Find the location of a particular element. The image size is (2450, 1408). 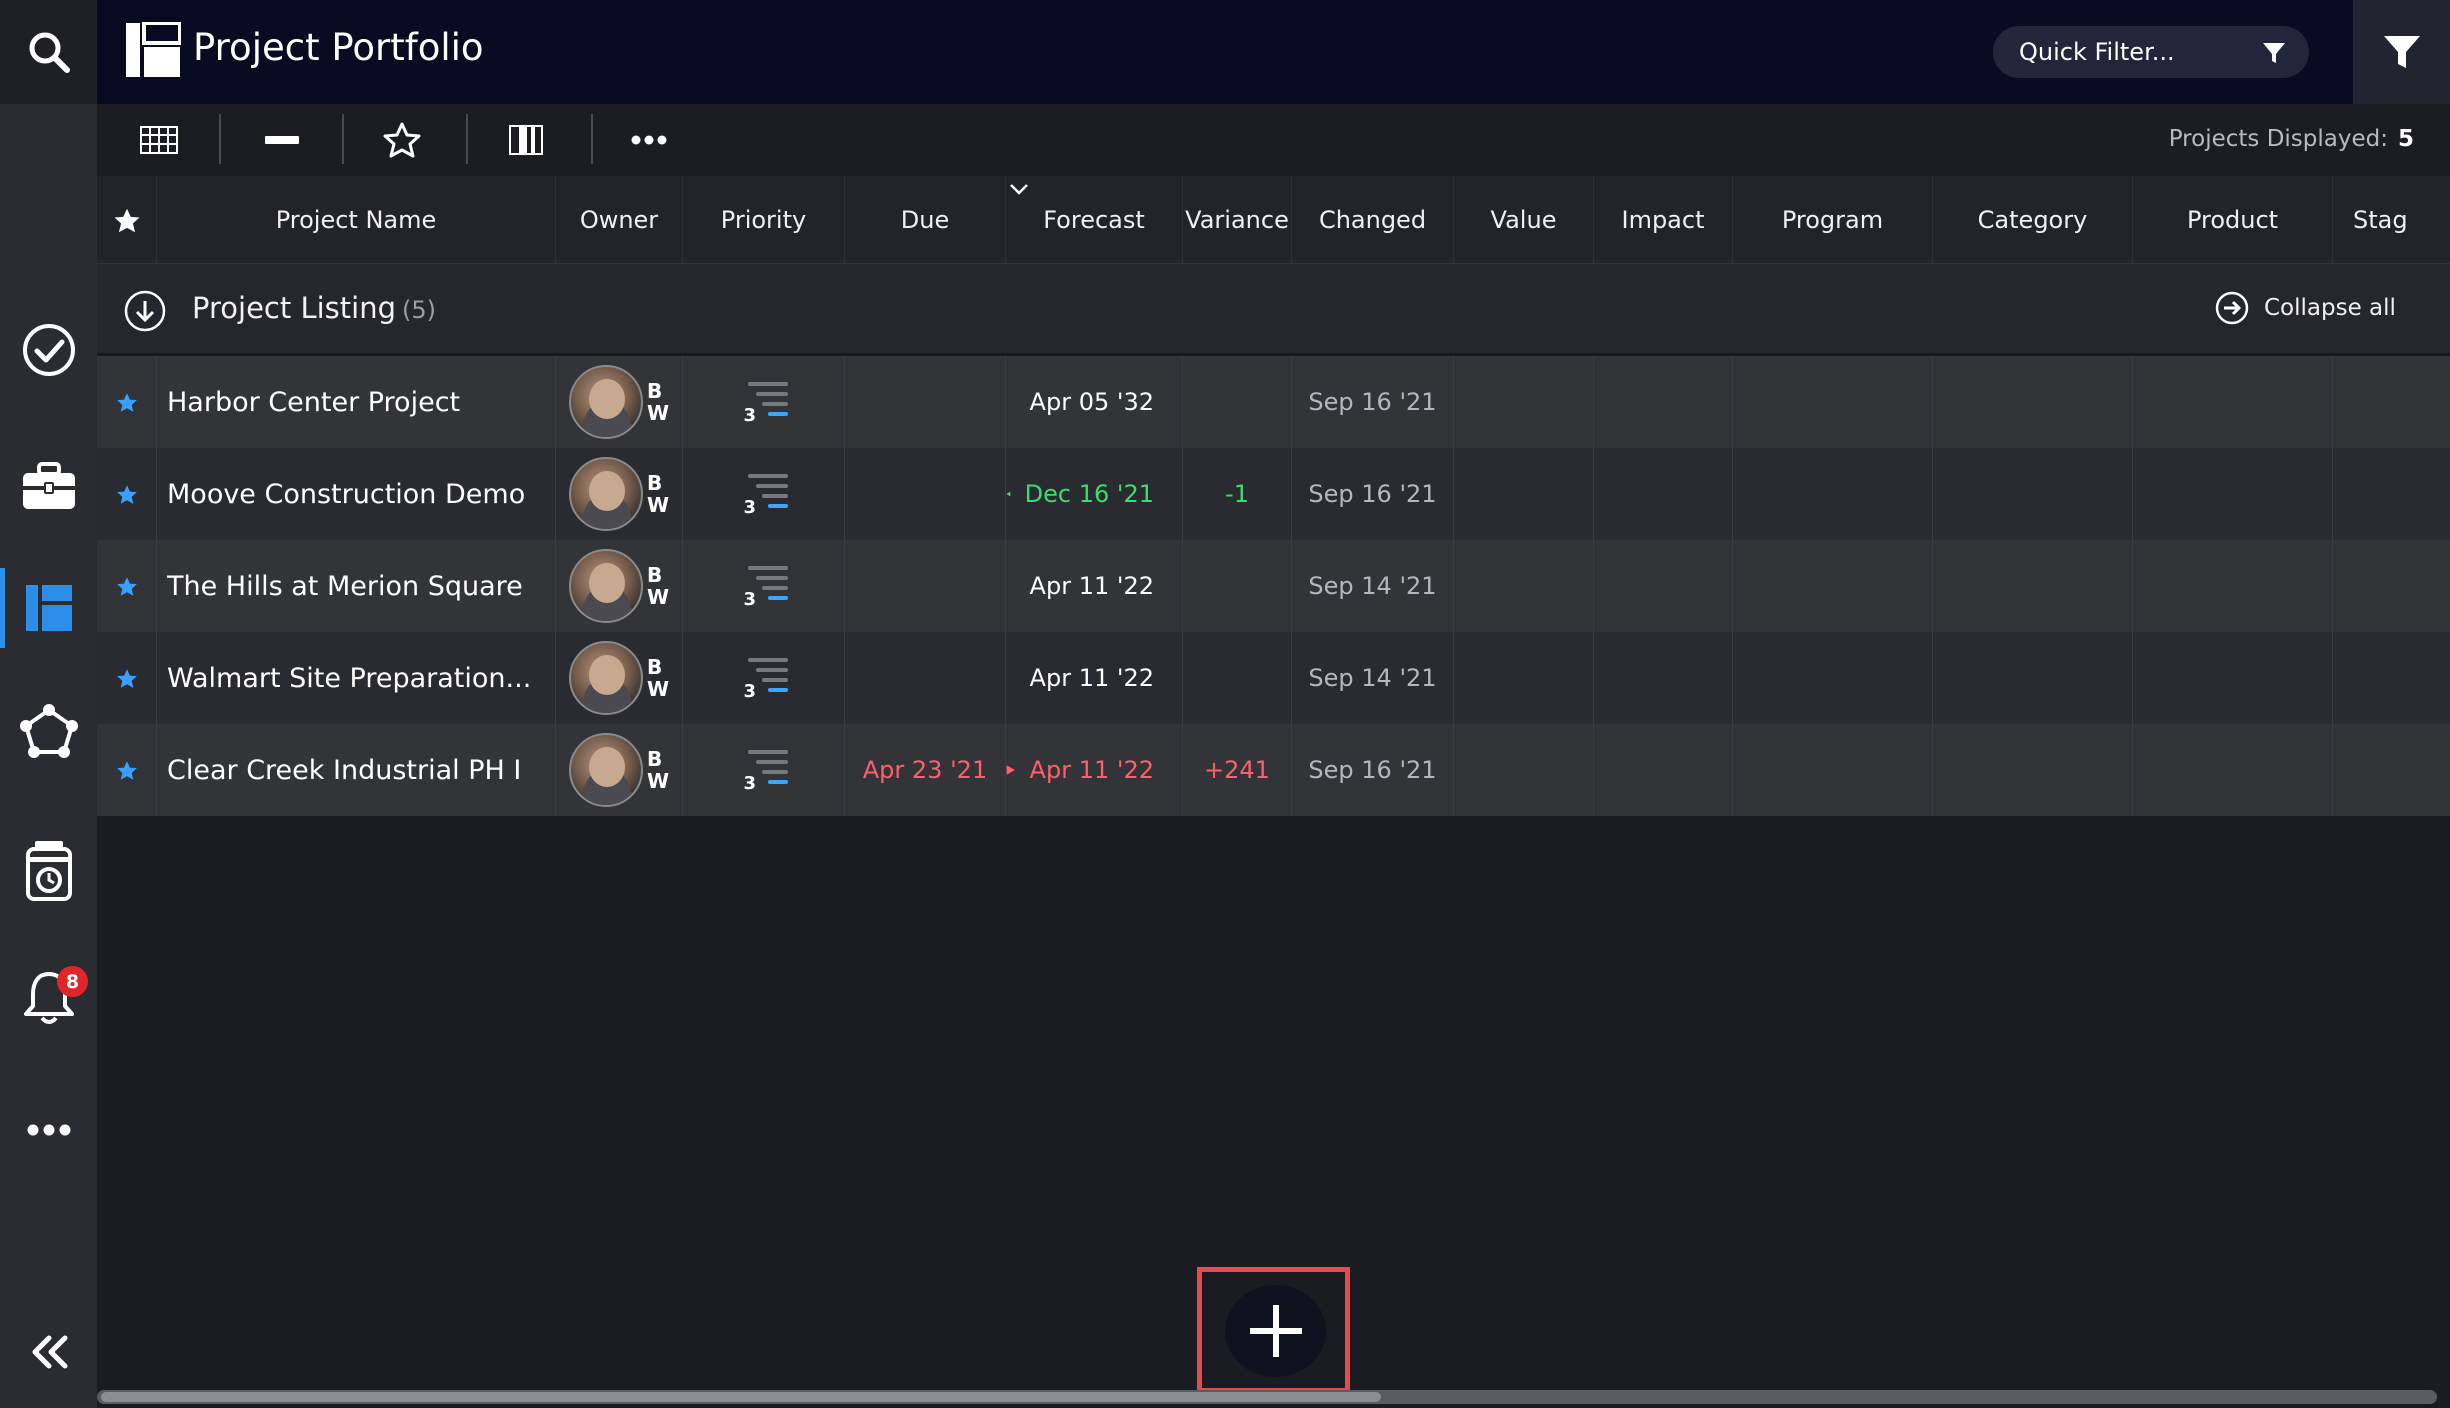

favorites-filter-button is located at coordinates (402, 140).